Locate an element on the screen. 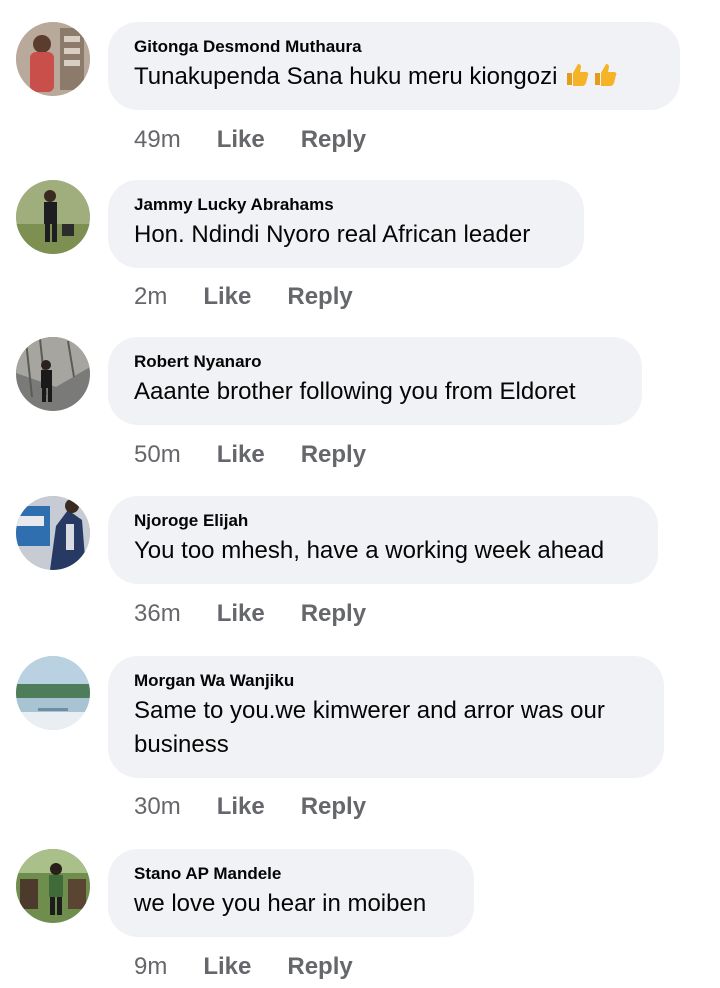 The width and height of the screenshot is (720, 988). comment-author: Stano AP Mandele is located at coordinates (291, 874).